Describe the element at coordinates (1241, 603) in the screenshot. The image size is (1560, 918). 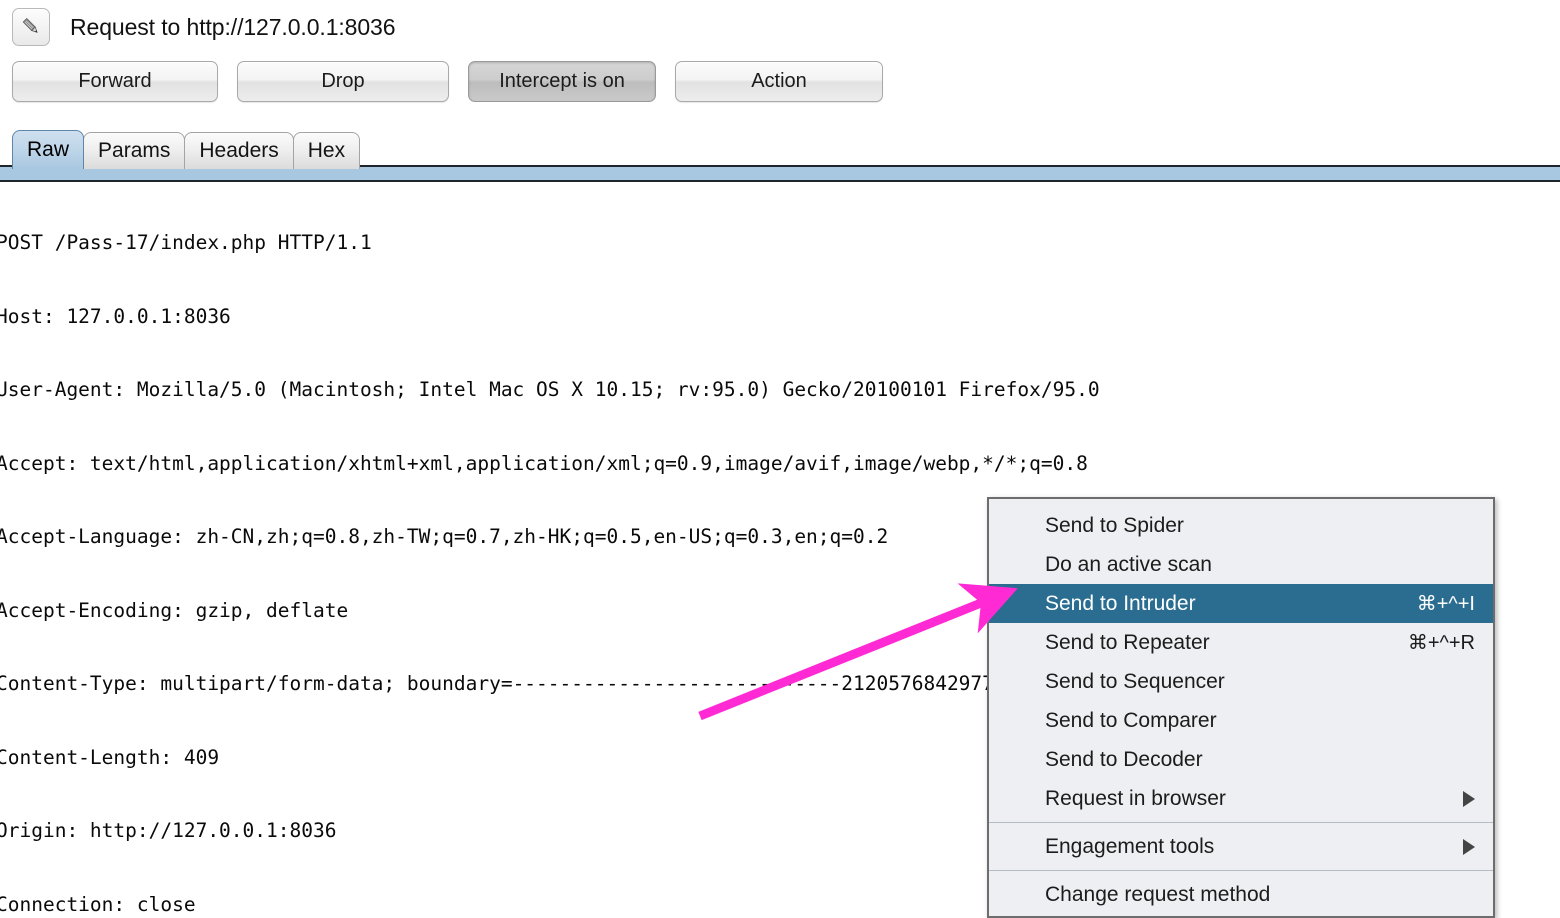
I see `menu-item-send-to-intruder: Send to Intruder ⌘+^+I` at that location.